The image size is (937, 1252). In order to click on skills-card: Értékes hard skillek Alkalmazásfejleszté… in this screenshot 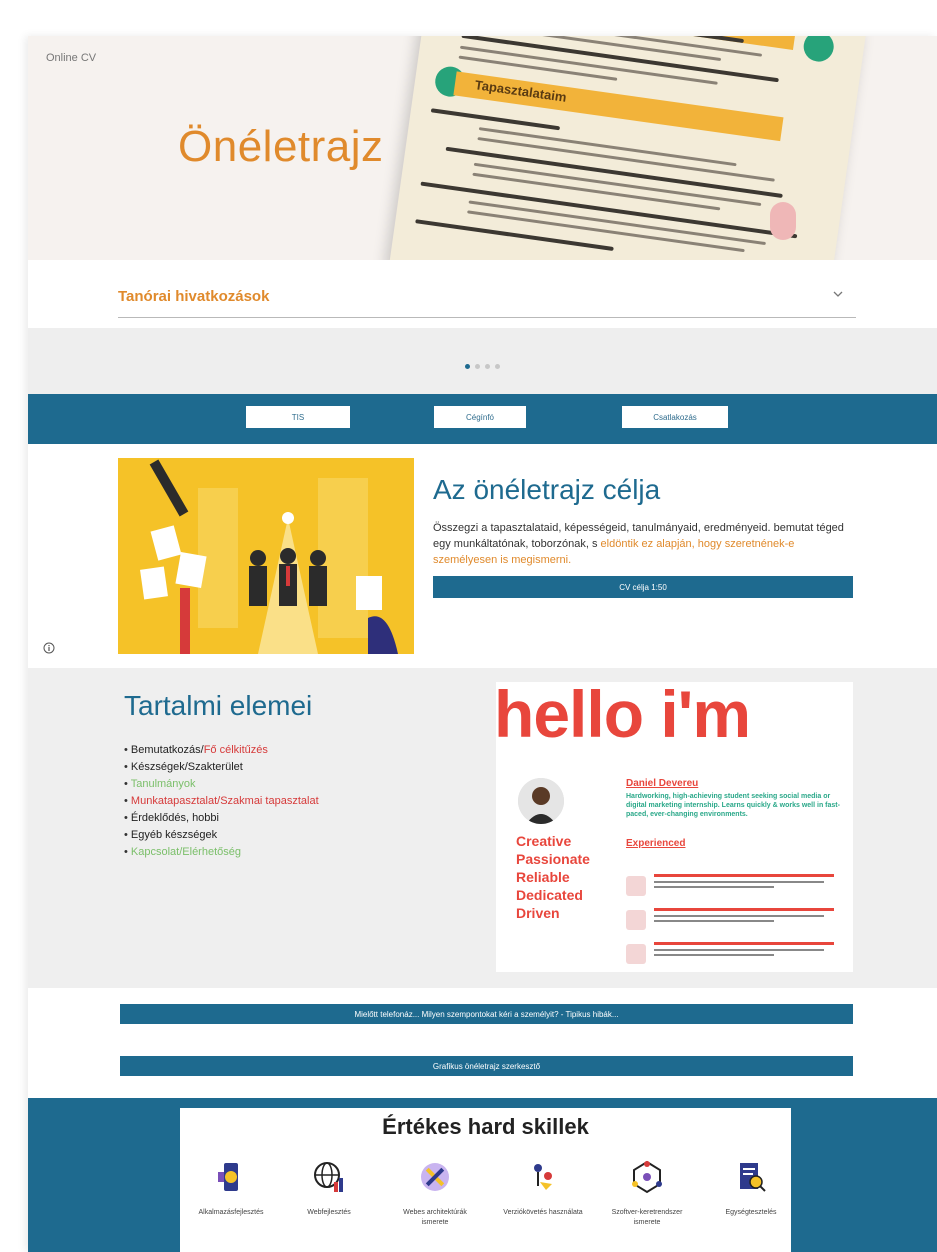, I will do `click(485, 1180)`.